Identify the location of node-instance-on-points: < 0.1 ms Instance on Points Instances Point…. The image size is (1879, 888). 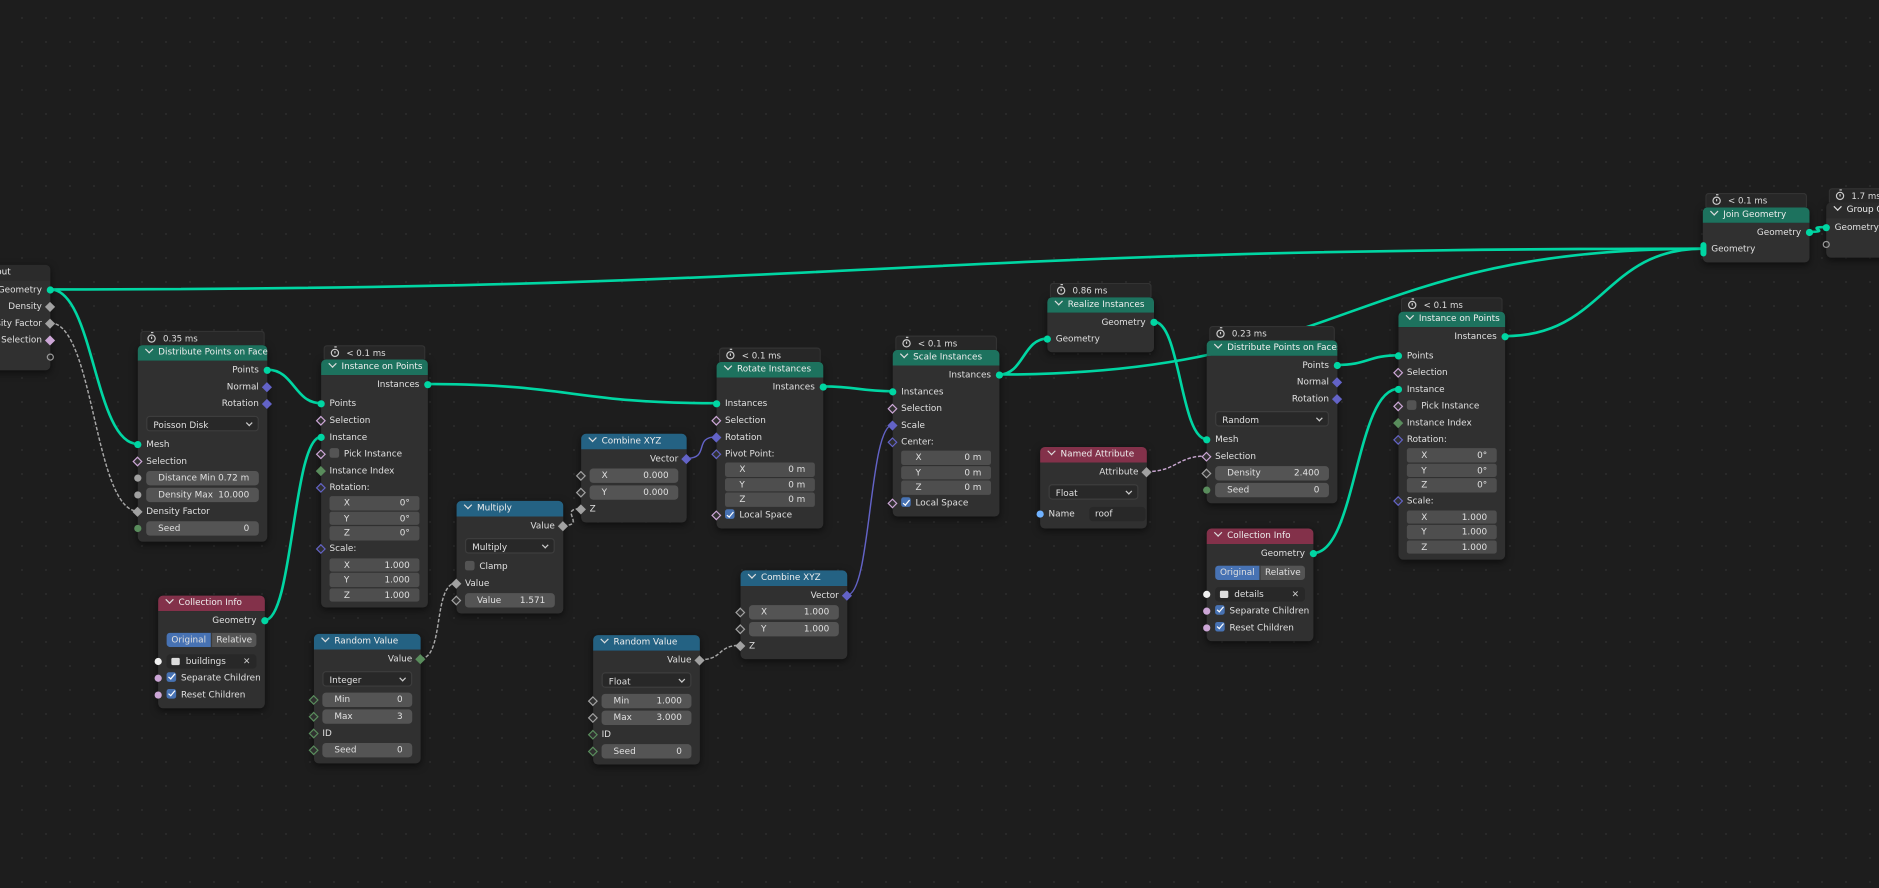
(374, 475).